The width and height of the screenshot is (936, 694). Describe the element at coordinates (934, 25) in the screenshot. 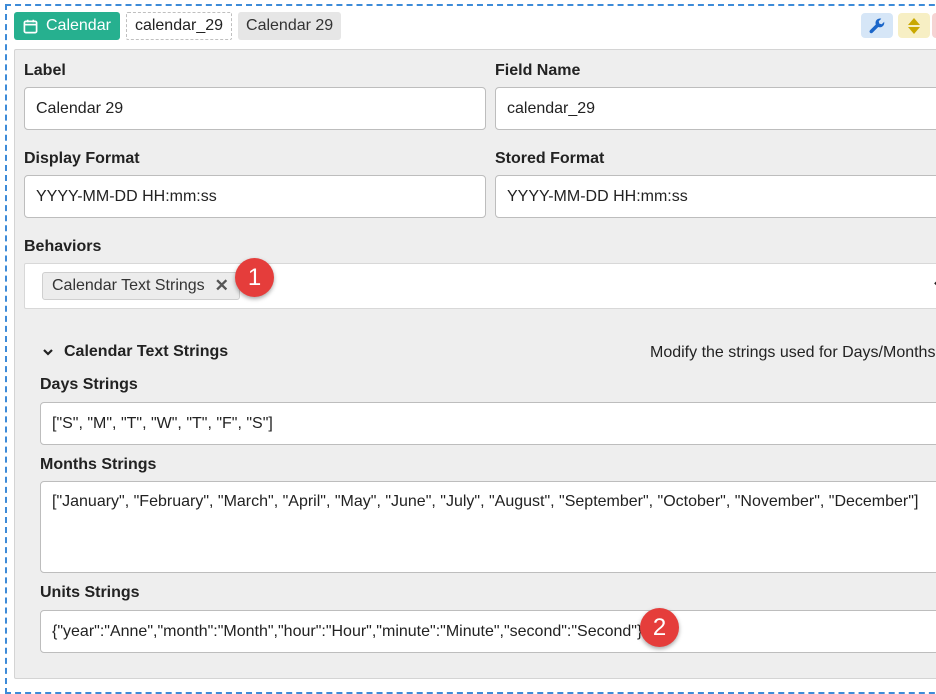

I see `remove-button` at that location.